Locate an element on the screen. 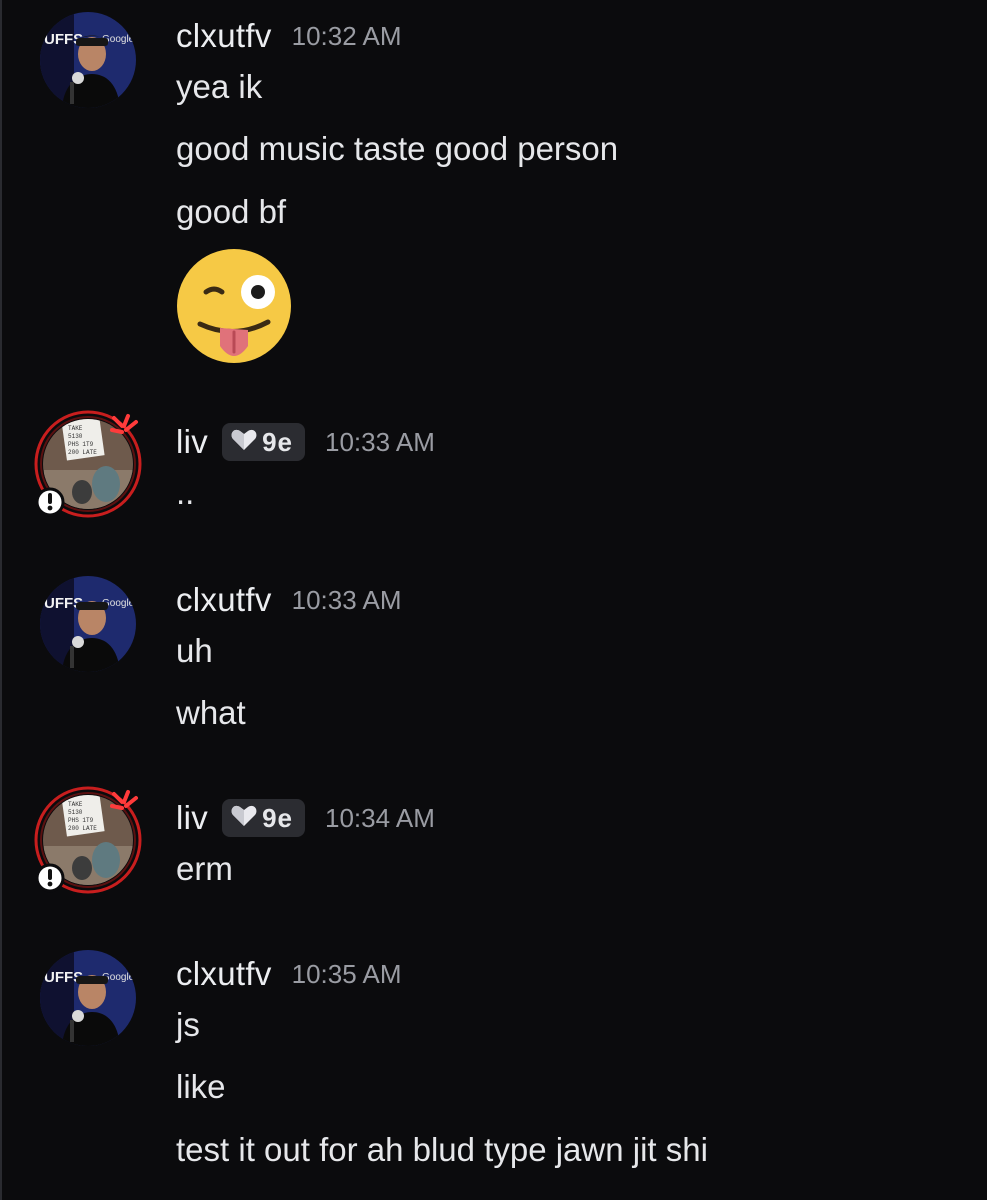  message-text: good bf is located at coordinates (231, 211).